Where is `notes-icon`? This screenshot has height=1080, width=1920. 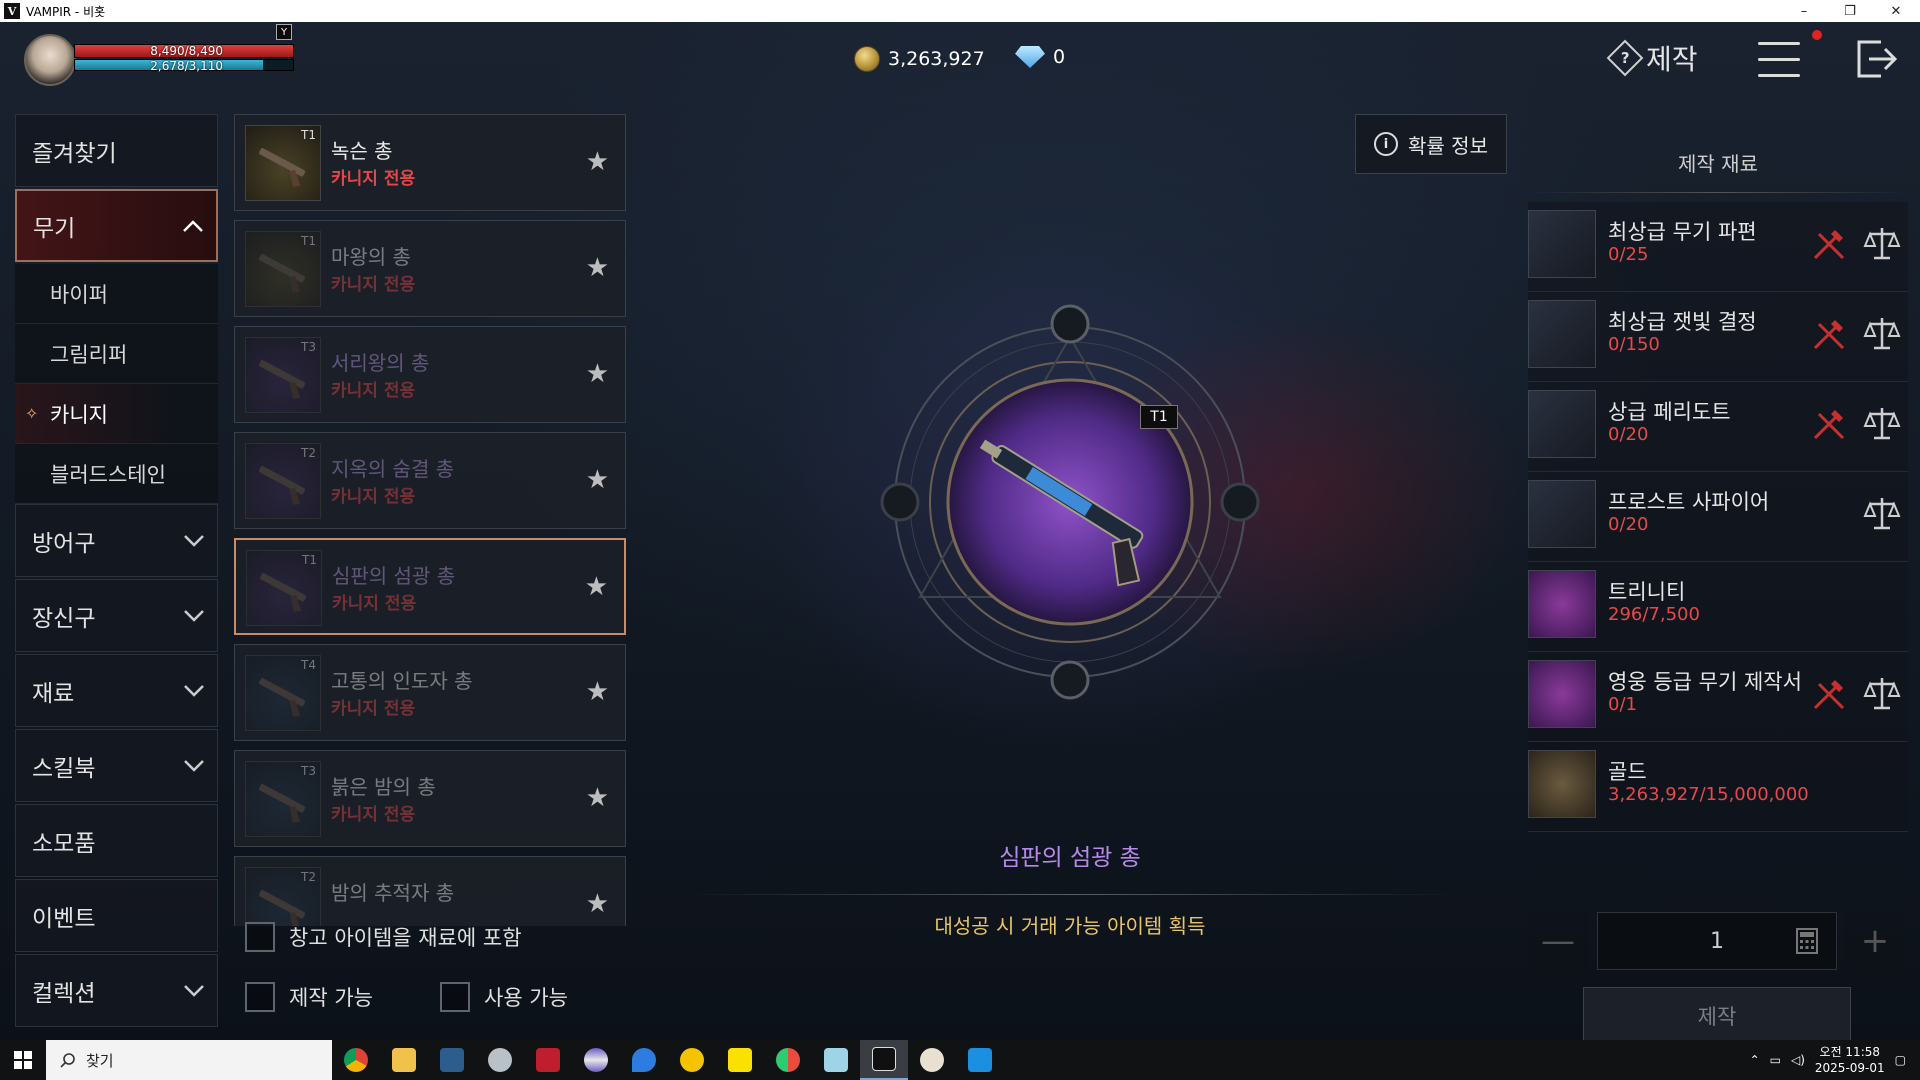
notes-icon is located at coordinates (836, 1060).